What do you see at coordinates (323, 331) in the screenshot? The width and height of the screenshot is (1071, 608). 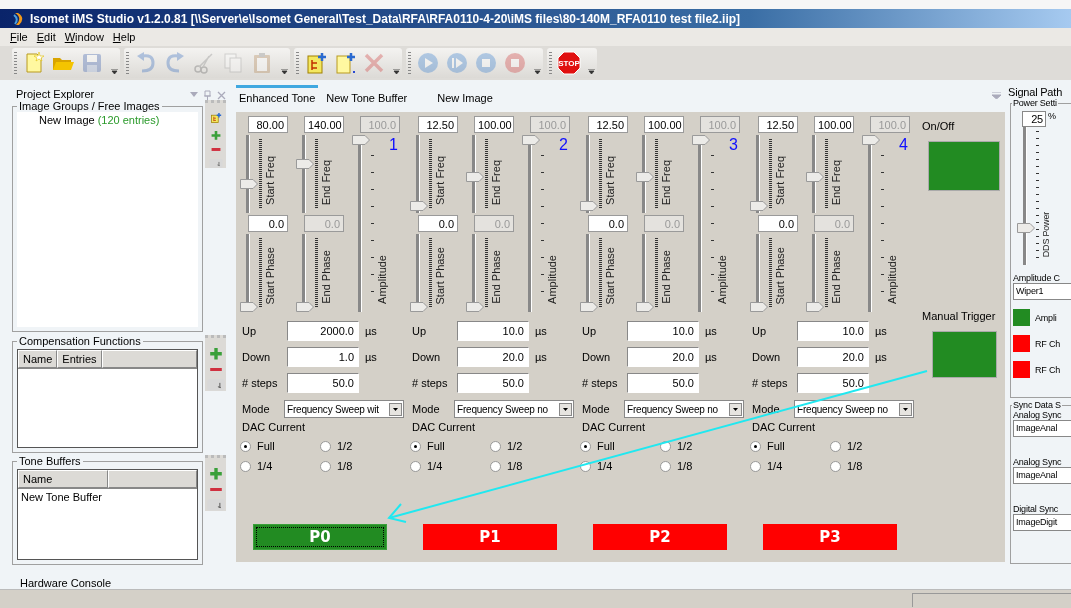 I see `input-field: 2000.0` at bounding box center [323, 331].